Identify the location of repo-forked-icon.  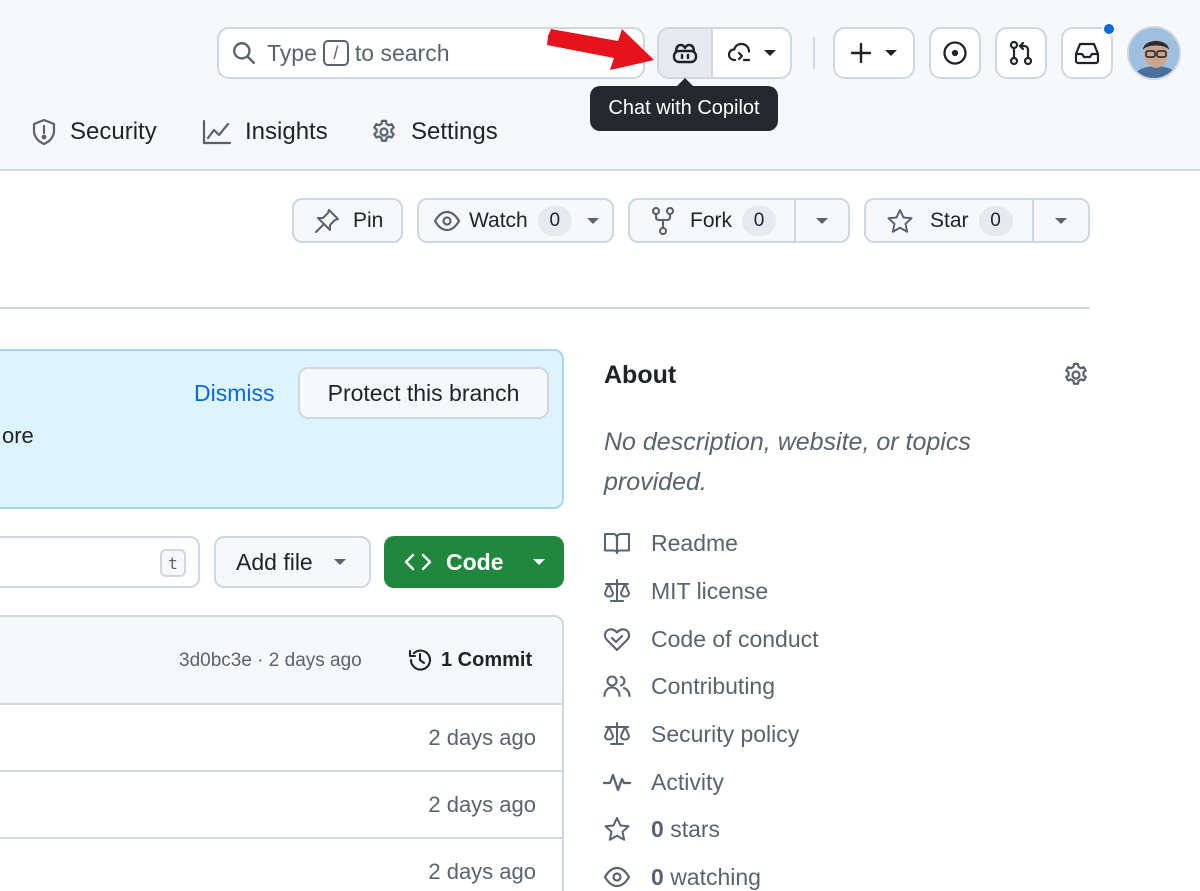
(663, 220).